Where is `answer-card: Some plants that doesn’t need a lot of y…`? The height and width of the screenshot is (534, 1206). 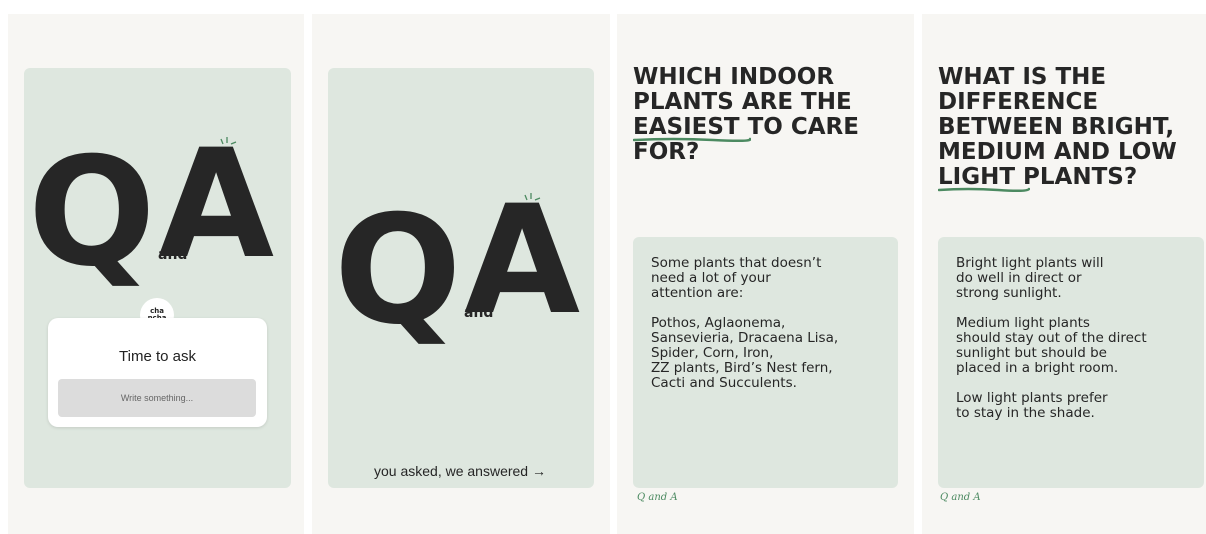
answer-card: Some plants that doesn’t need a lot of y… is located at coordinates (765, 362).